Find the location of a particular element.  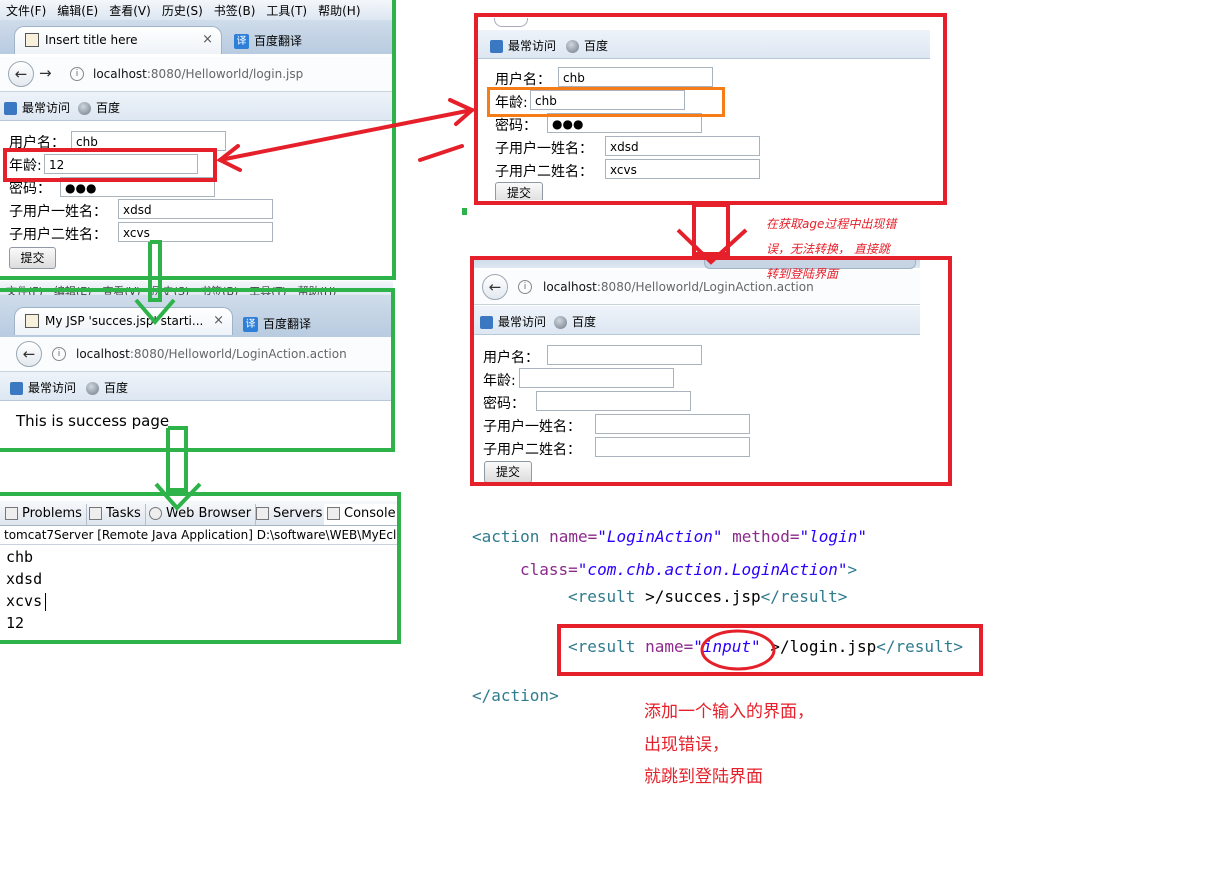

arrow-red-down is located at coordinates (712, 234).